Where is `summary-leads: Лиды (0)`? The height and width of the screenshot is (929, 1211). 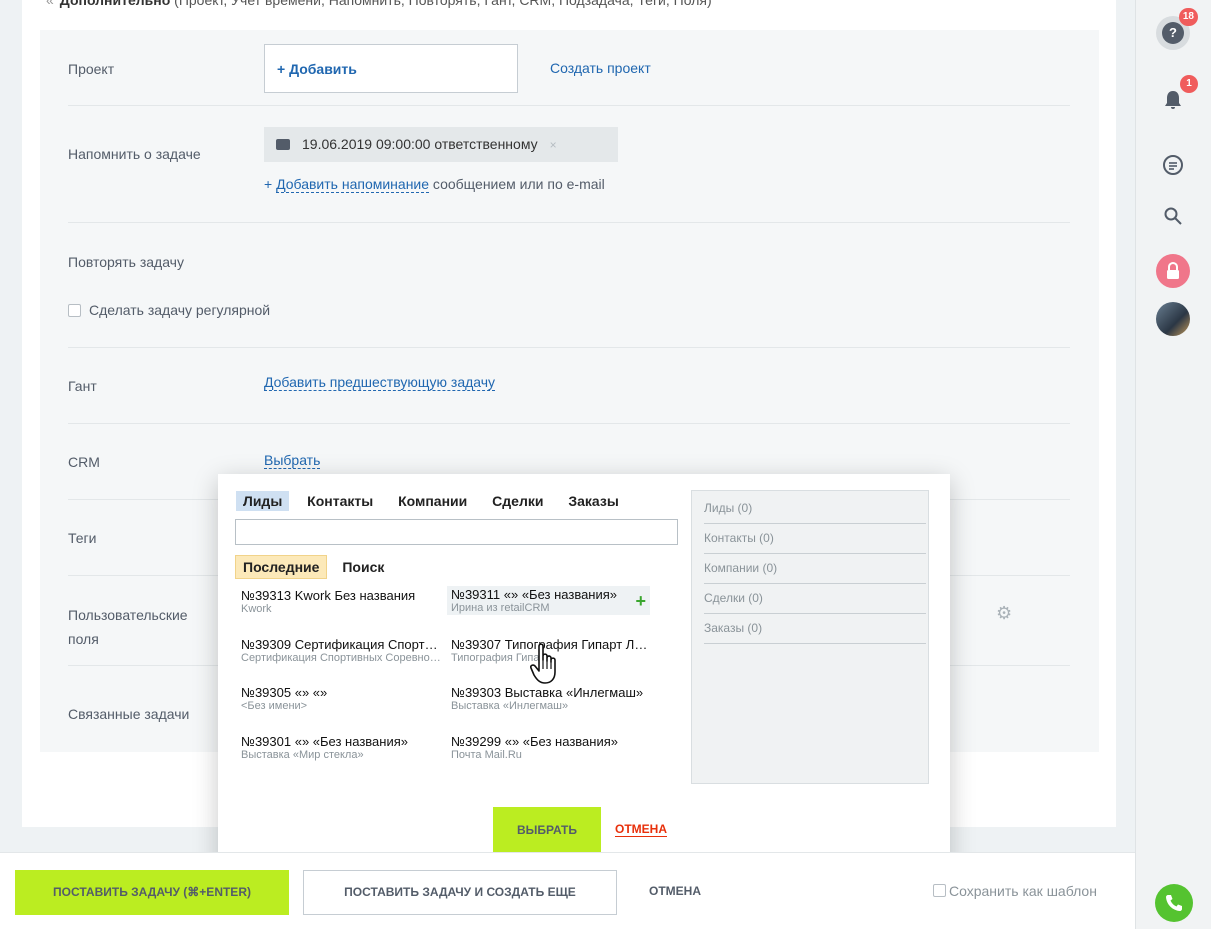
summary-leads: Лиды (0) is located at coordinates (815, 509).